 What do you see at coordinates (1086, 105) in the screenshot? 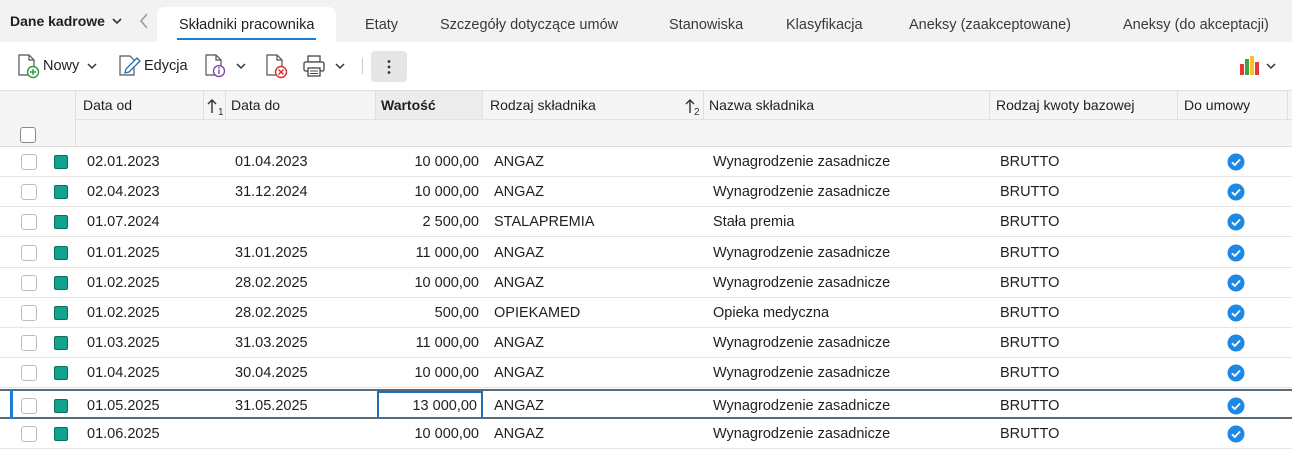
I see `column-header-rodzaj-kwoty-bazowej: Rodzaj kwoty bazowej` at bounding box center [1086, 105].